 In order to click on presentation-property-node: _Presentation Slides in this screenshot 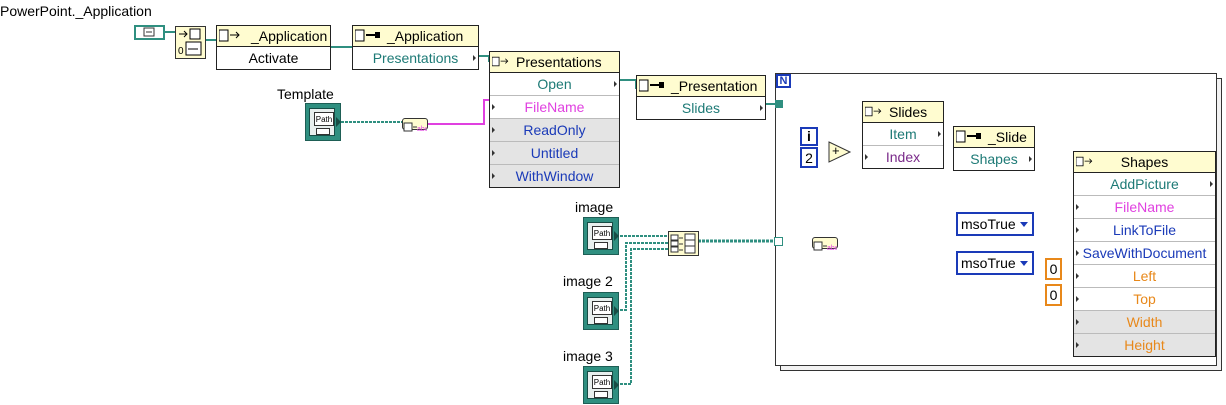, I will do `click(701, 97)`.